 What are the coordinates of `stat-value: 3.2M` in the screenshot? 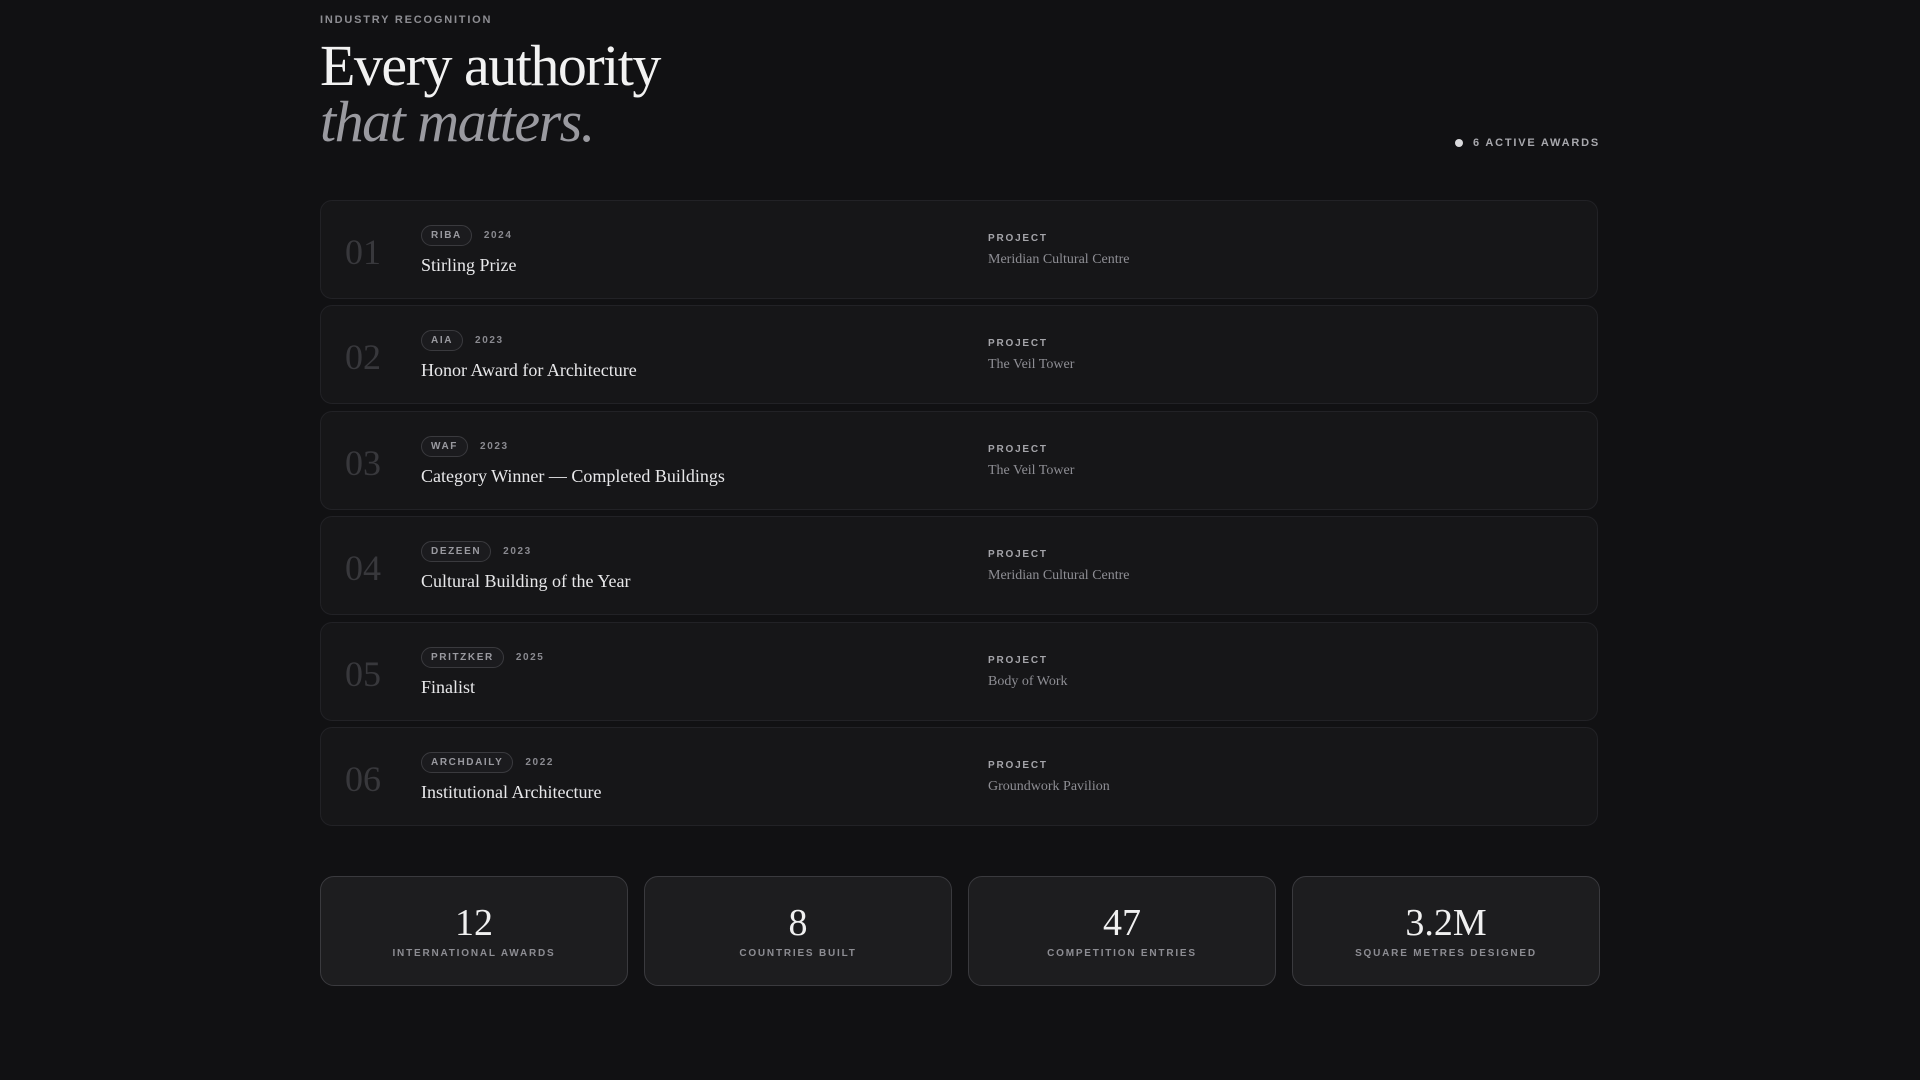 It's located at (1446, 923).